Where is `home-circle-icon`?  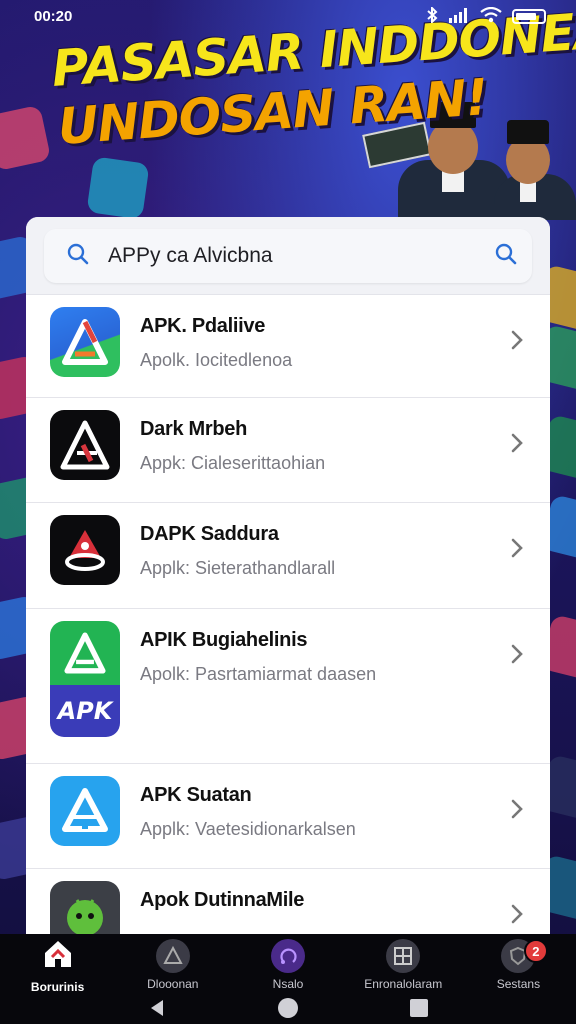
home-circle-icon is located at coordinates (288, 1010).